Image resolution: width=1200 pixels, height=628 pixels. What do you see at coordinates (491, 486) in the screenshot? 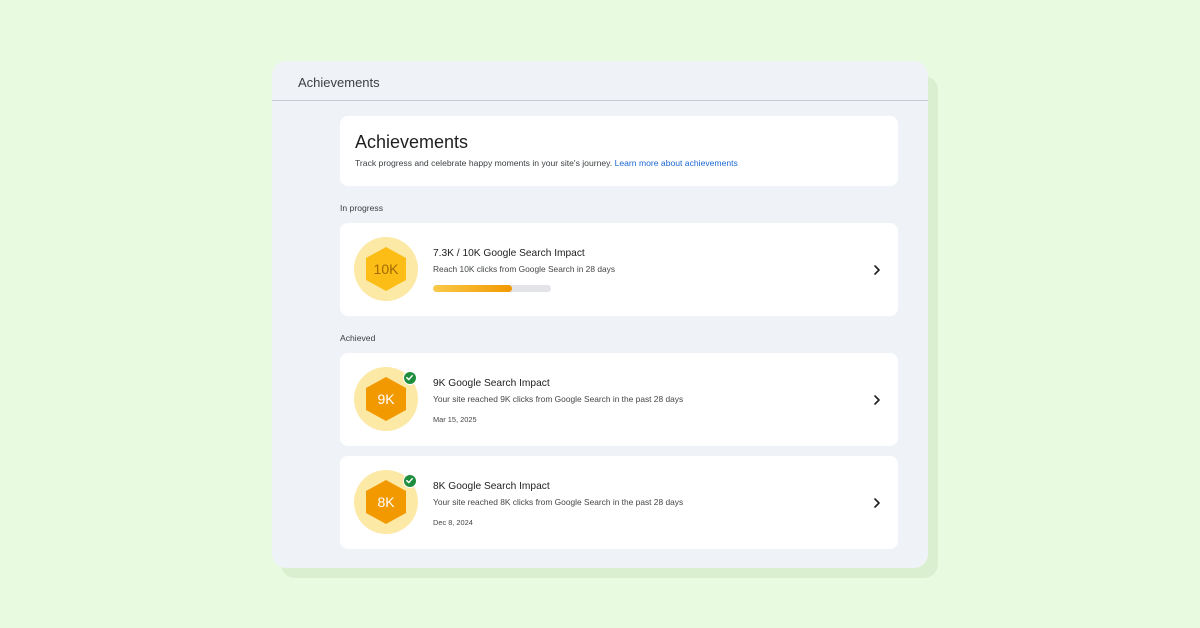
I see `achievement-title: 8K Google Search Impact` at bounding box center [491, 486].